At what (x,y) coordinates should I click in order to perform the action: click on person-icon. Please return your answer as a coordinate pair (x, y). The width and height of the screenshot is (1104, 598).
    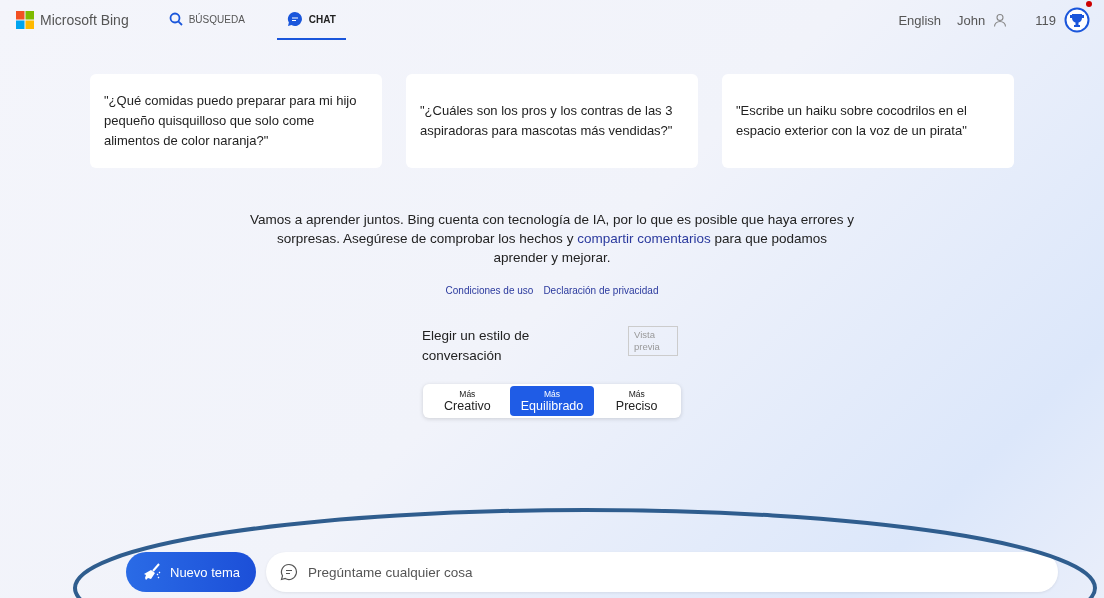
    Looking at the image, I should click on (1000, 20).